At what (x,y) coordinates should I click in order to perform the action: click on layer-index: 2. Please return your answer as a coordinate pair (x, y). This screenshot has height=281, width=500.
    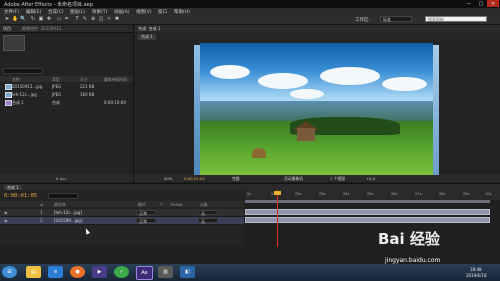
    Looking at the image, I should click on (41, 220).